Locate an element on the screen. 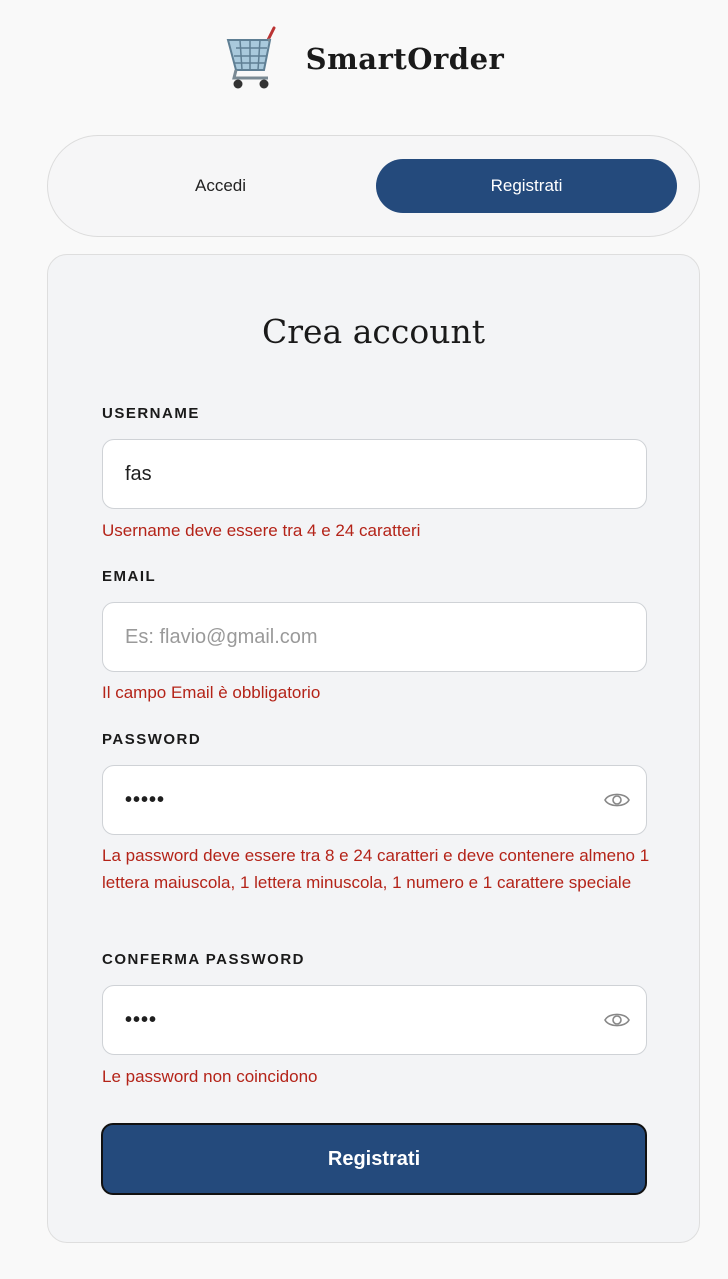  confirm-password-error: Le password non coincidono is located at coordinates (210, 1076).